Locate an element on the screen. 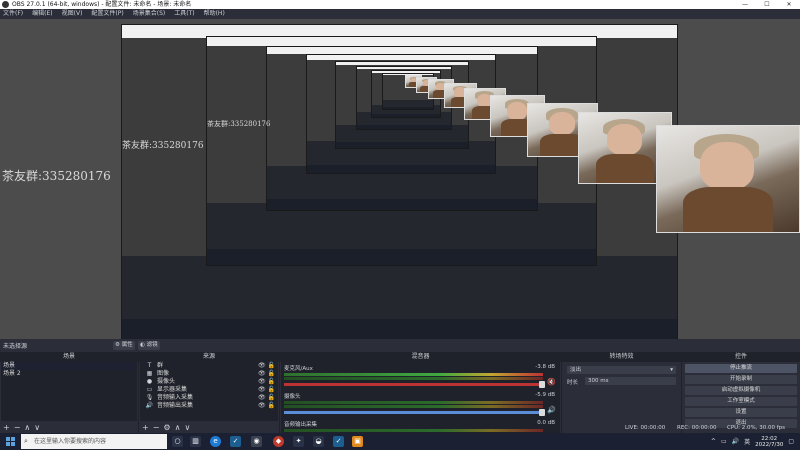 This screenshot has height=450, width=800. filters-button: ◐ 滤镜 is located at coordinates (149, 345).